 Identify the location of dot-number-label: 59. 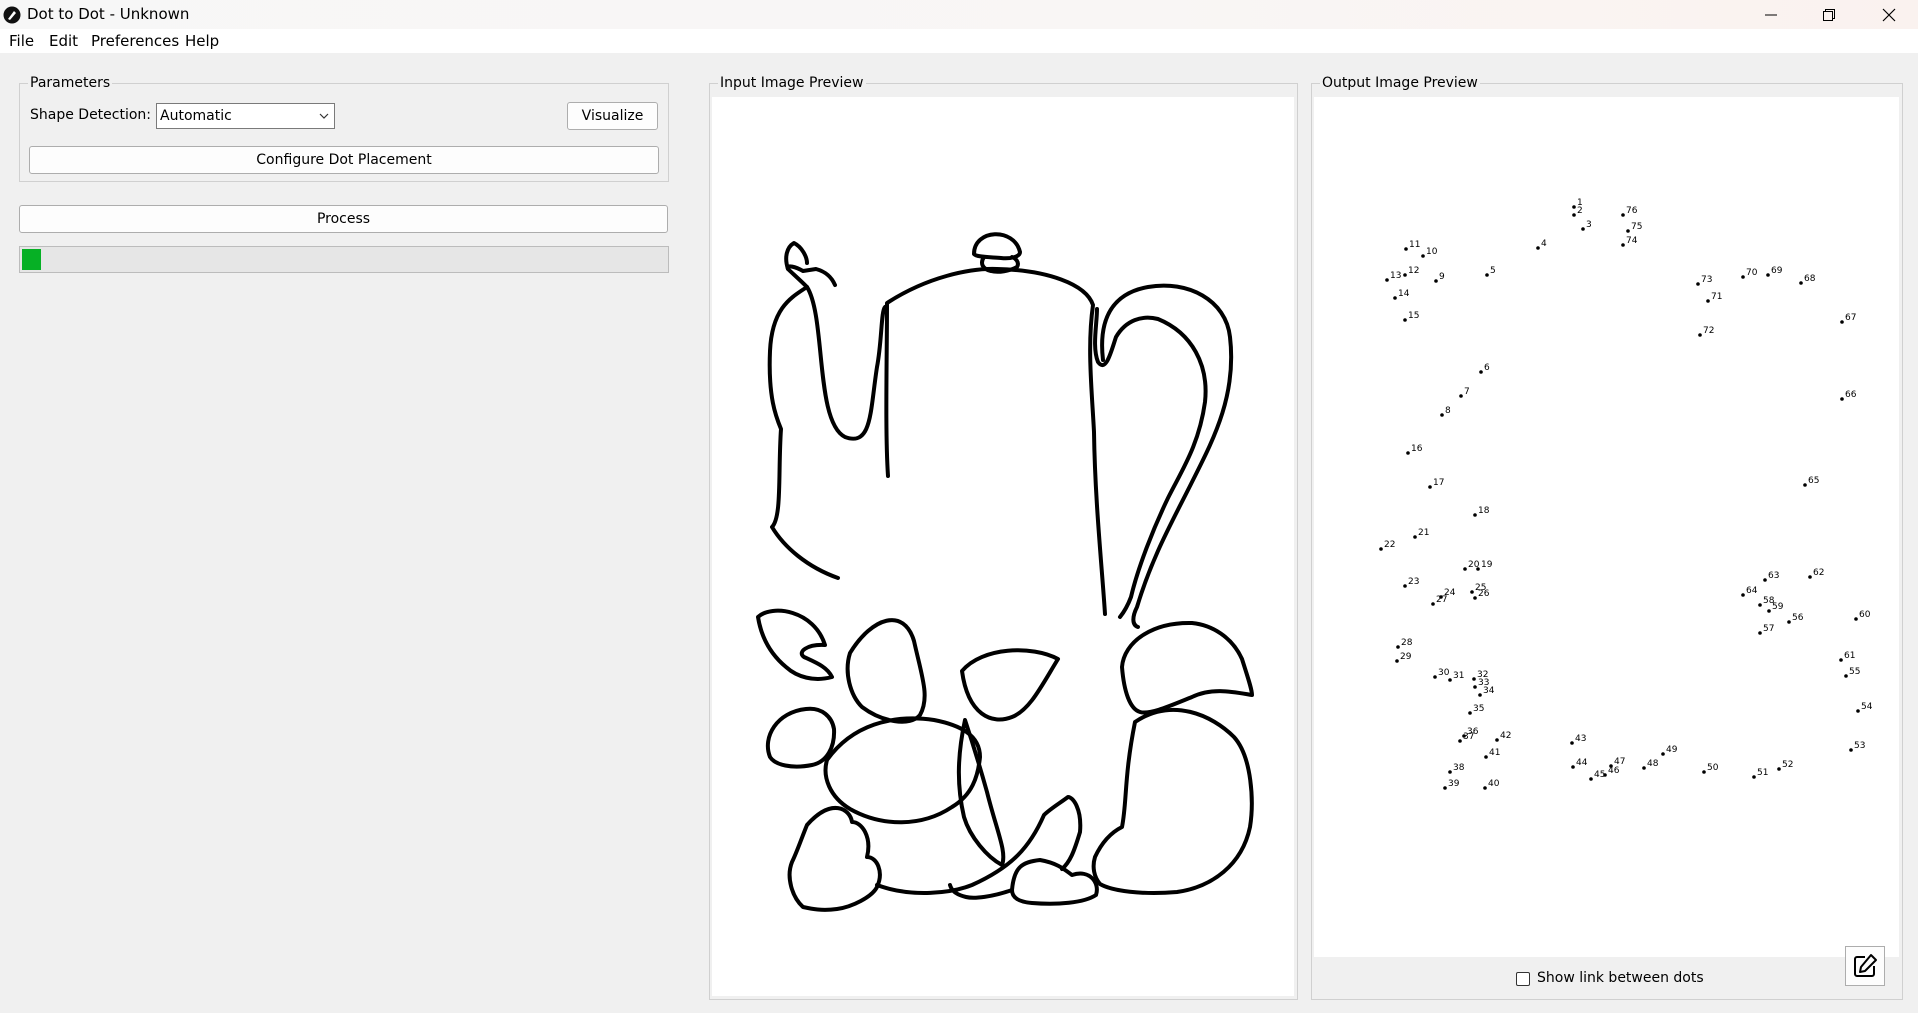
(1778, 607).